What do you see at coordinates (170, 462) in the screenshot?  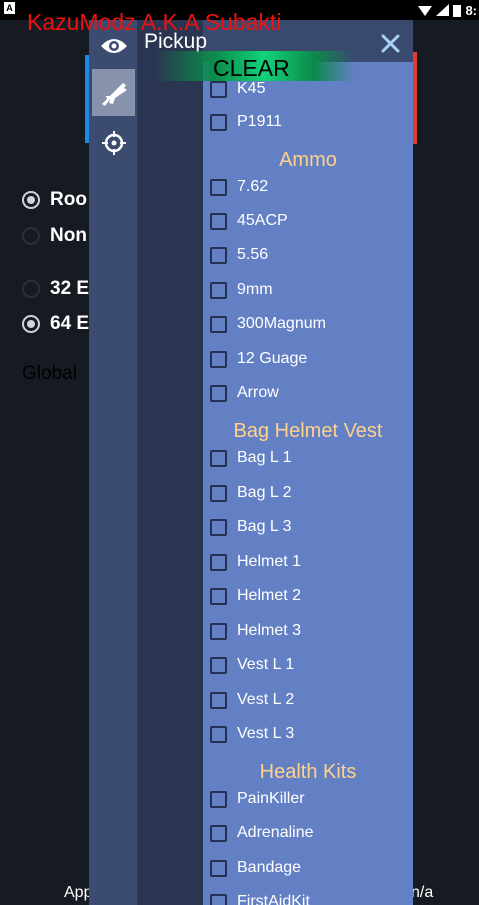 I see `menu-content-background` at bounding box center [170, 462].